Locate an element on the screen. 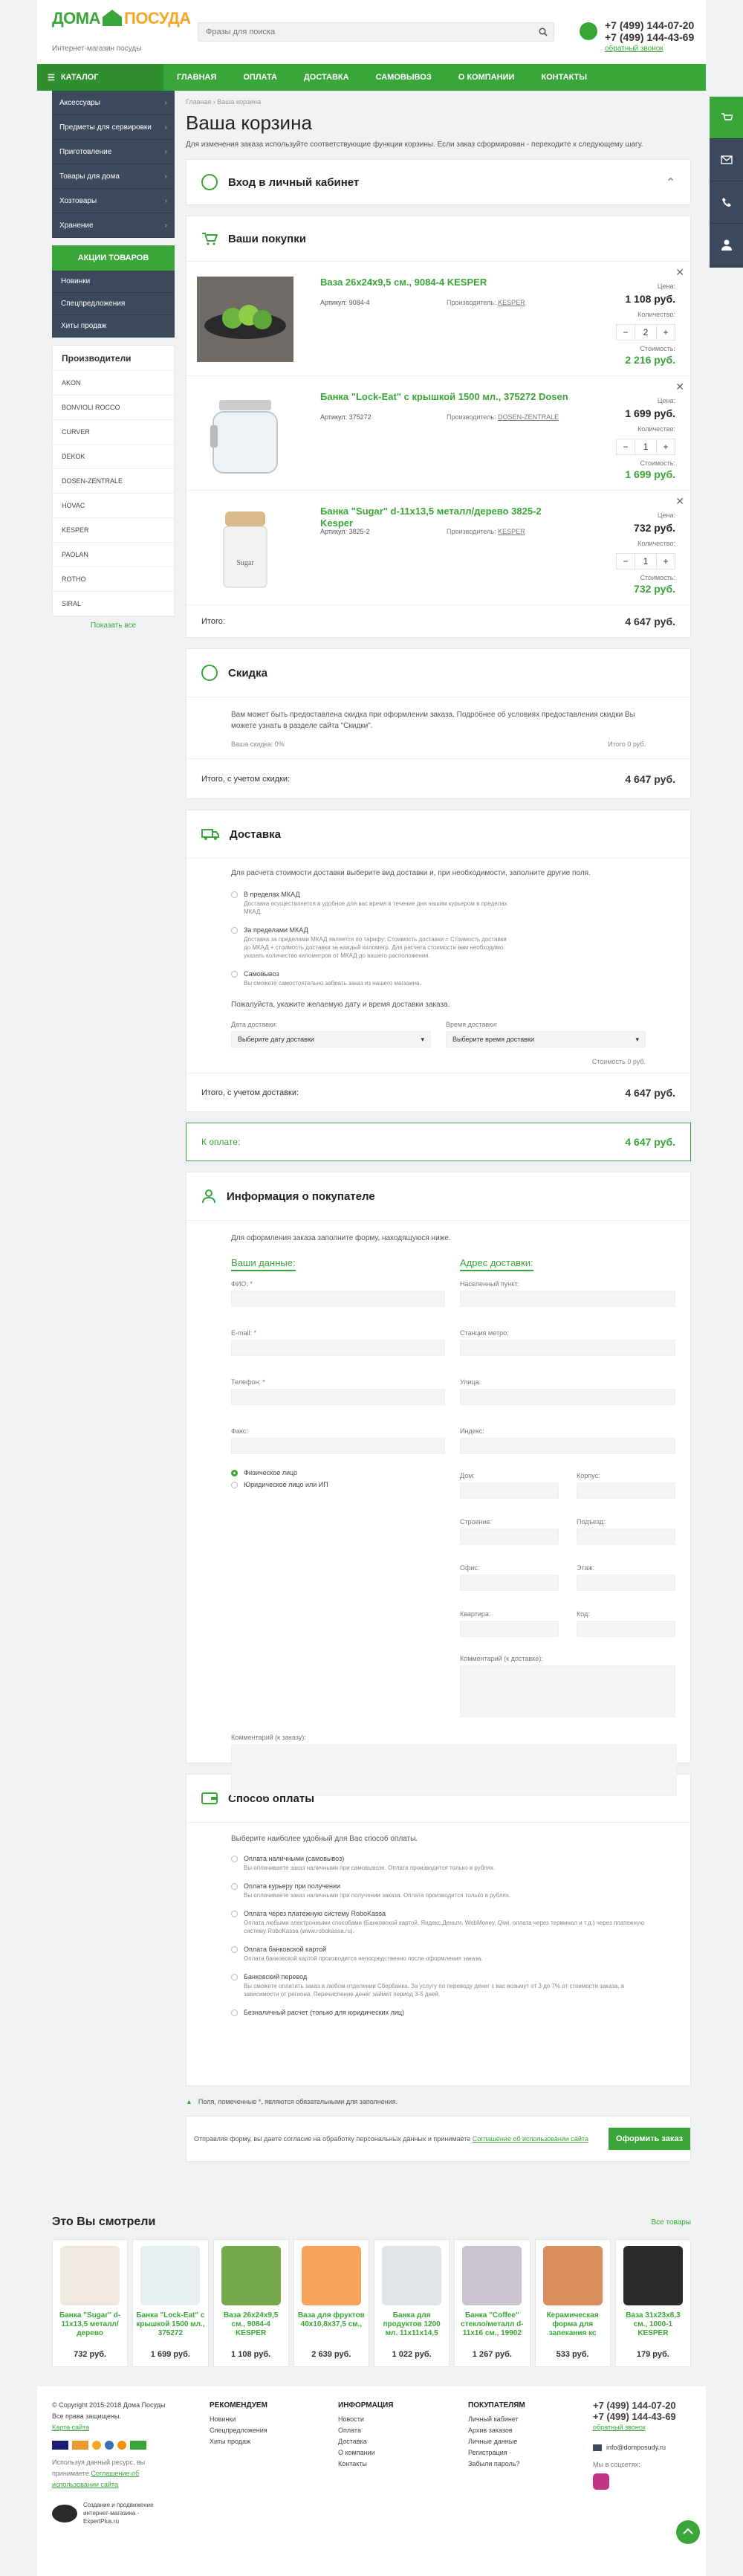  instagram-icon is located at coordinates (601, 2481).